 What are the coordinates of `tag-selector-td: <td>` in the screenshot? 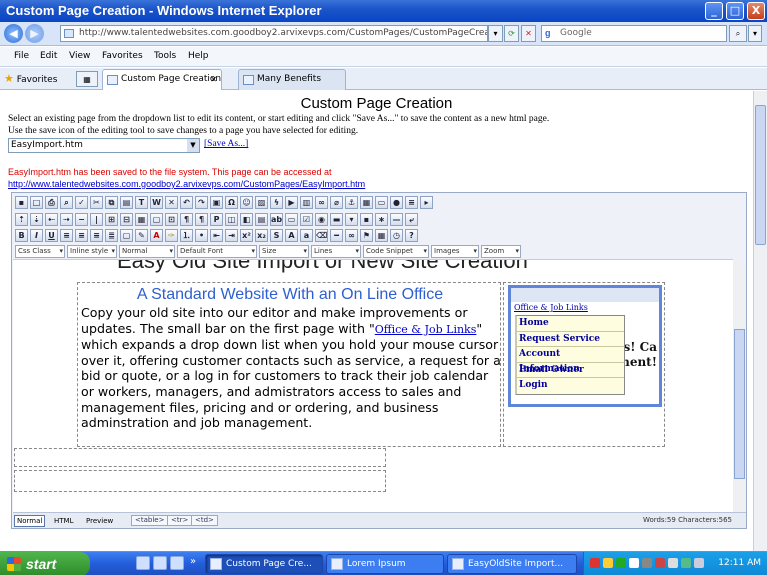 It's located at (204, 520).